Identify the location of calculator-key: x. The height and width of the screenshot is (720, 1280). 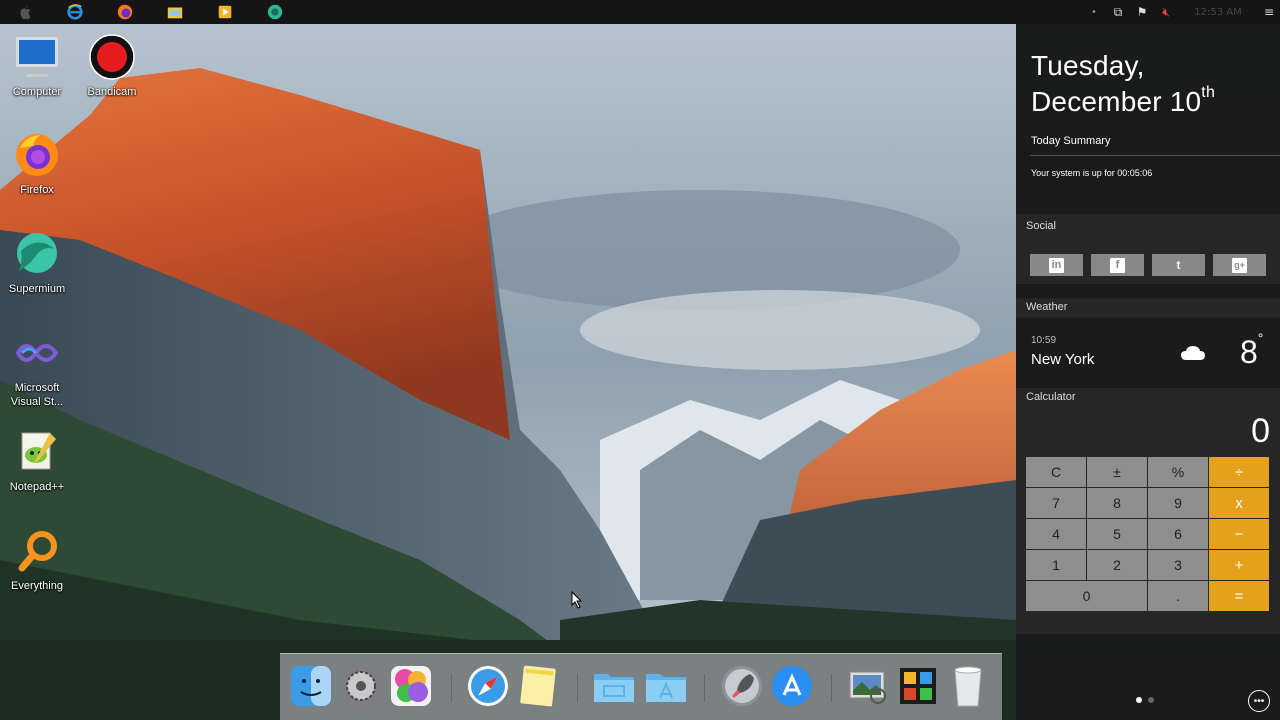
(1239, 503).